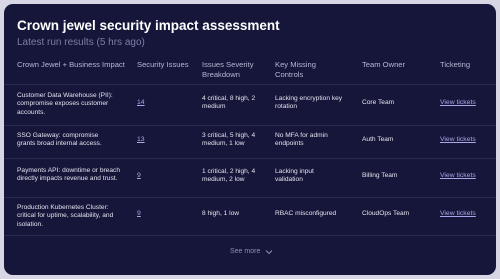 This screenshot has height=279, width=500. Describe the element at coordinates (294, 176) in the screenshot. I see `missing-controls-cell: Lacking input validation` at that location.